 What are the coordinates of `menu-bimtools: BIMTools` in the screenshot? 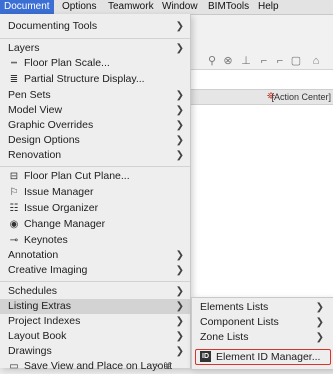 It's located at (228, 7).